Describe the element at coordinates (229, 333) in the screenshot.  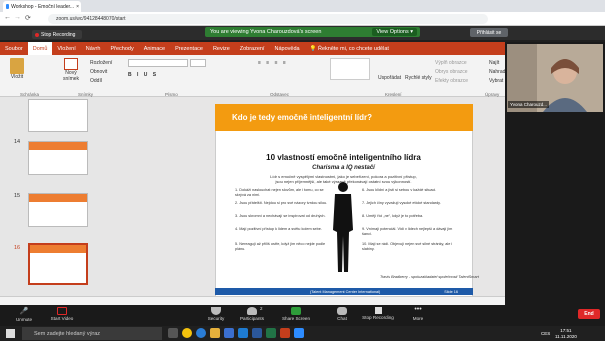
I see `store-icon` at that location.